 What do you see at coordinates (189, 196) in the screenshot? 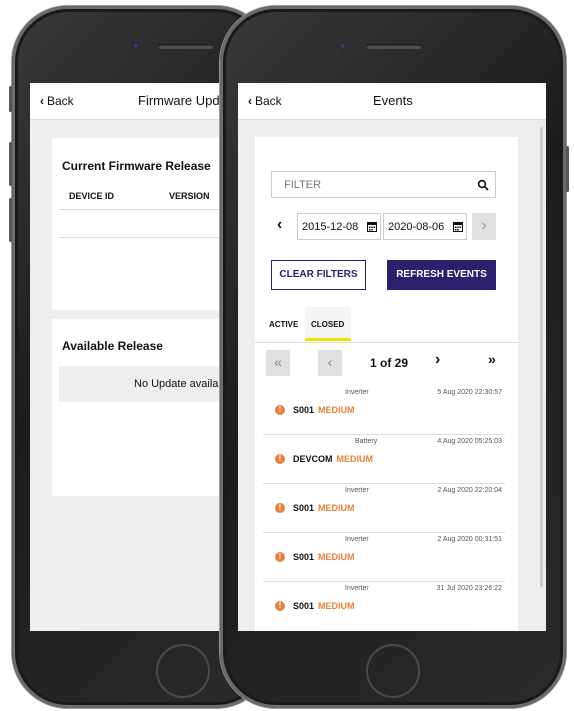
I see `column-version: VERSION` at bounding box center [189, 196].